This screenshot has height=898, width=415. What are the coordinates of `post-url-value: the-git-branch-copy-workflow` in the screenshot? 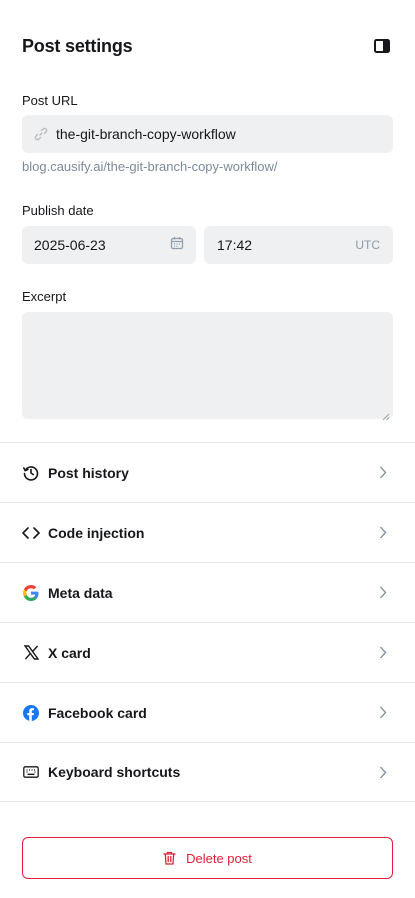 It's located at (146, 134).